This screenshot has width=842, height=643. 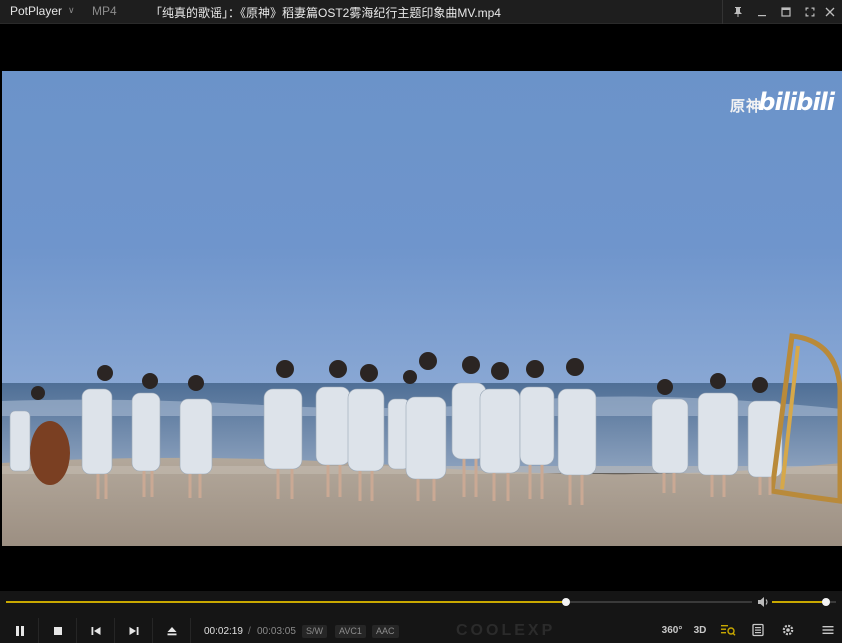 What do you see at coordinates (71, 10) in the screenshot?
I see `chevron-down-icon: ∨` at bounding box center [71, 10].